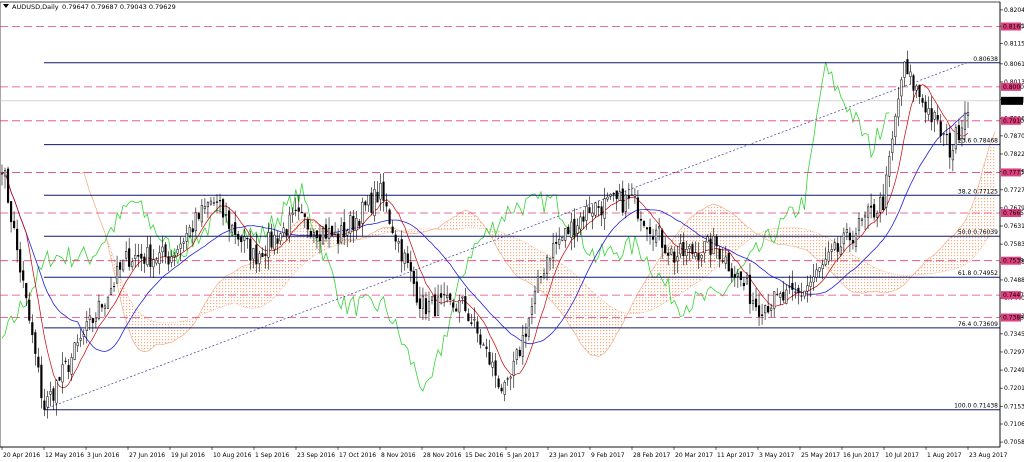 This screenshot has width=1024, height=462. Describe the element at coordinates (442, 455) in the screenshot. I see `x-tick-label-10: 28 Nov 2016` at that location.